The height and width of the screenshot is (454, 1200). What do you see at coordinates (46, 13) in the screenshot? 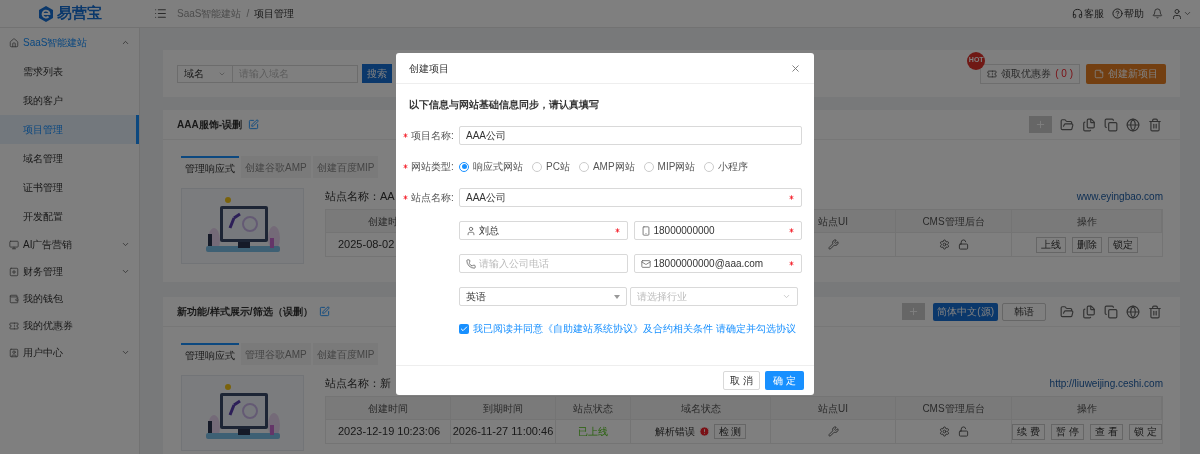
I see `logo-icon` at bounding box center [46, 13].